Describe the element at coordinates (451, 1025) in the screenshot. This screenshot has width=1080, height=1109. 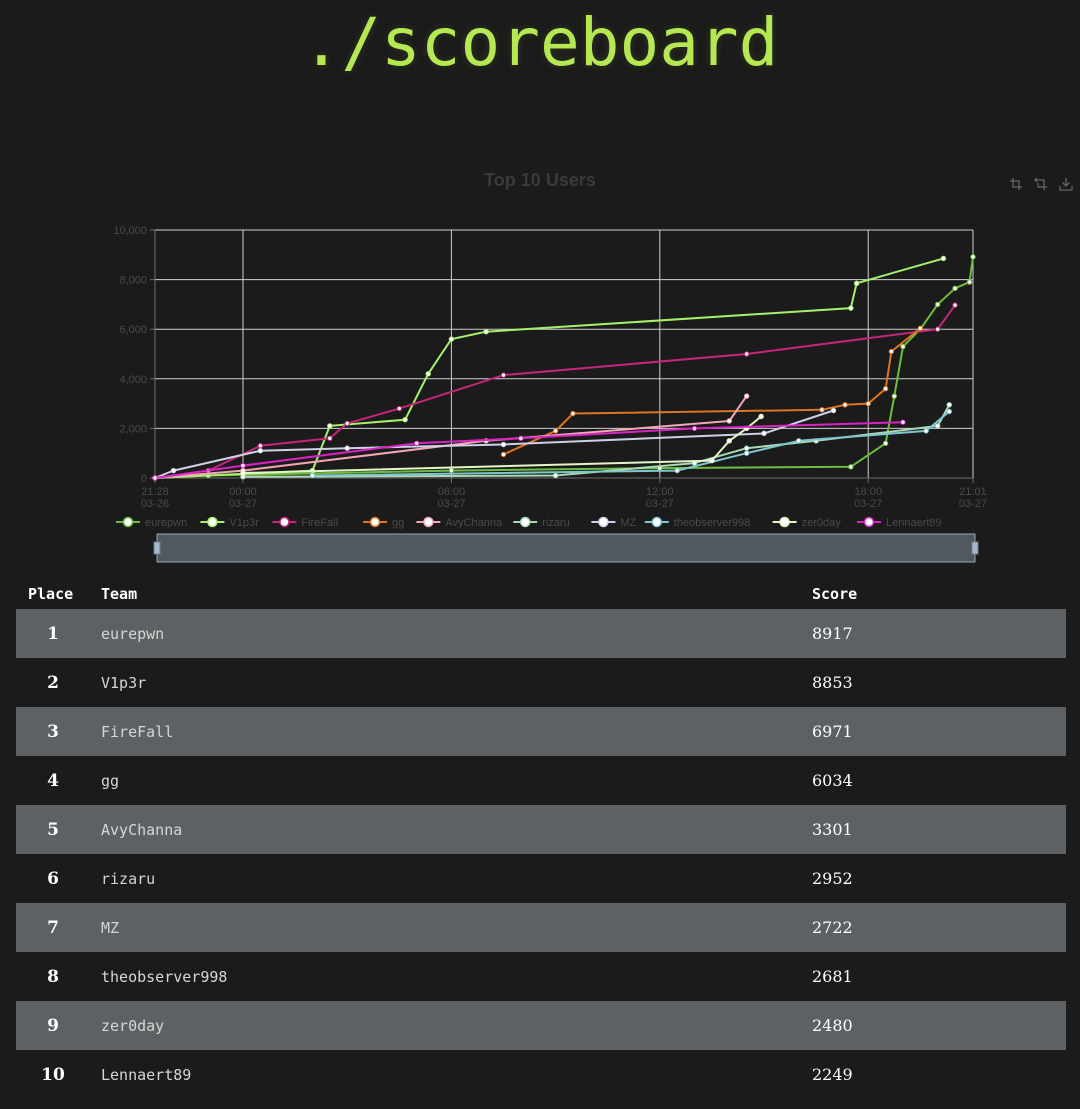
I see `team-cell: zer0day` at that location.